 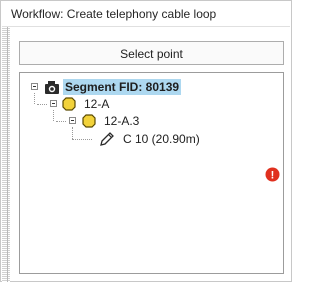 I want to click on select-point-button: Select point, so click(x=151, y=53).